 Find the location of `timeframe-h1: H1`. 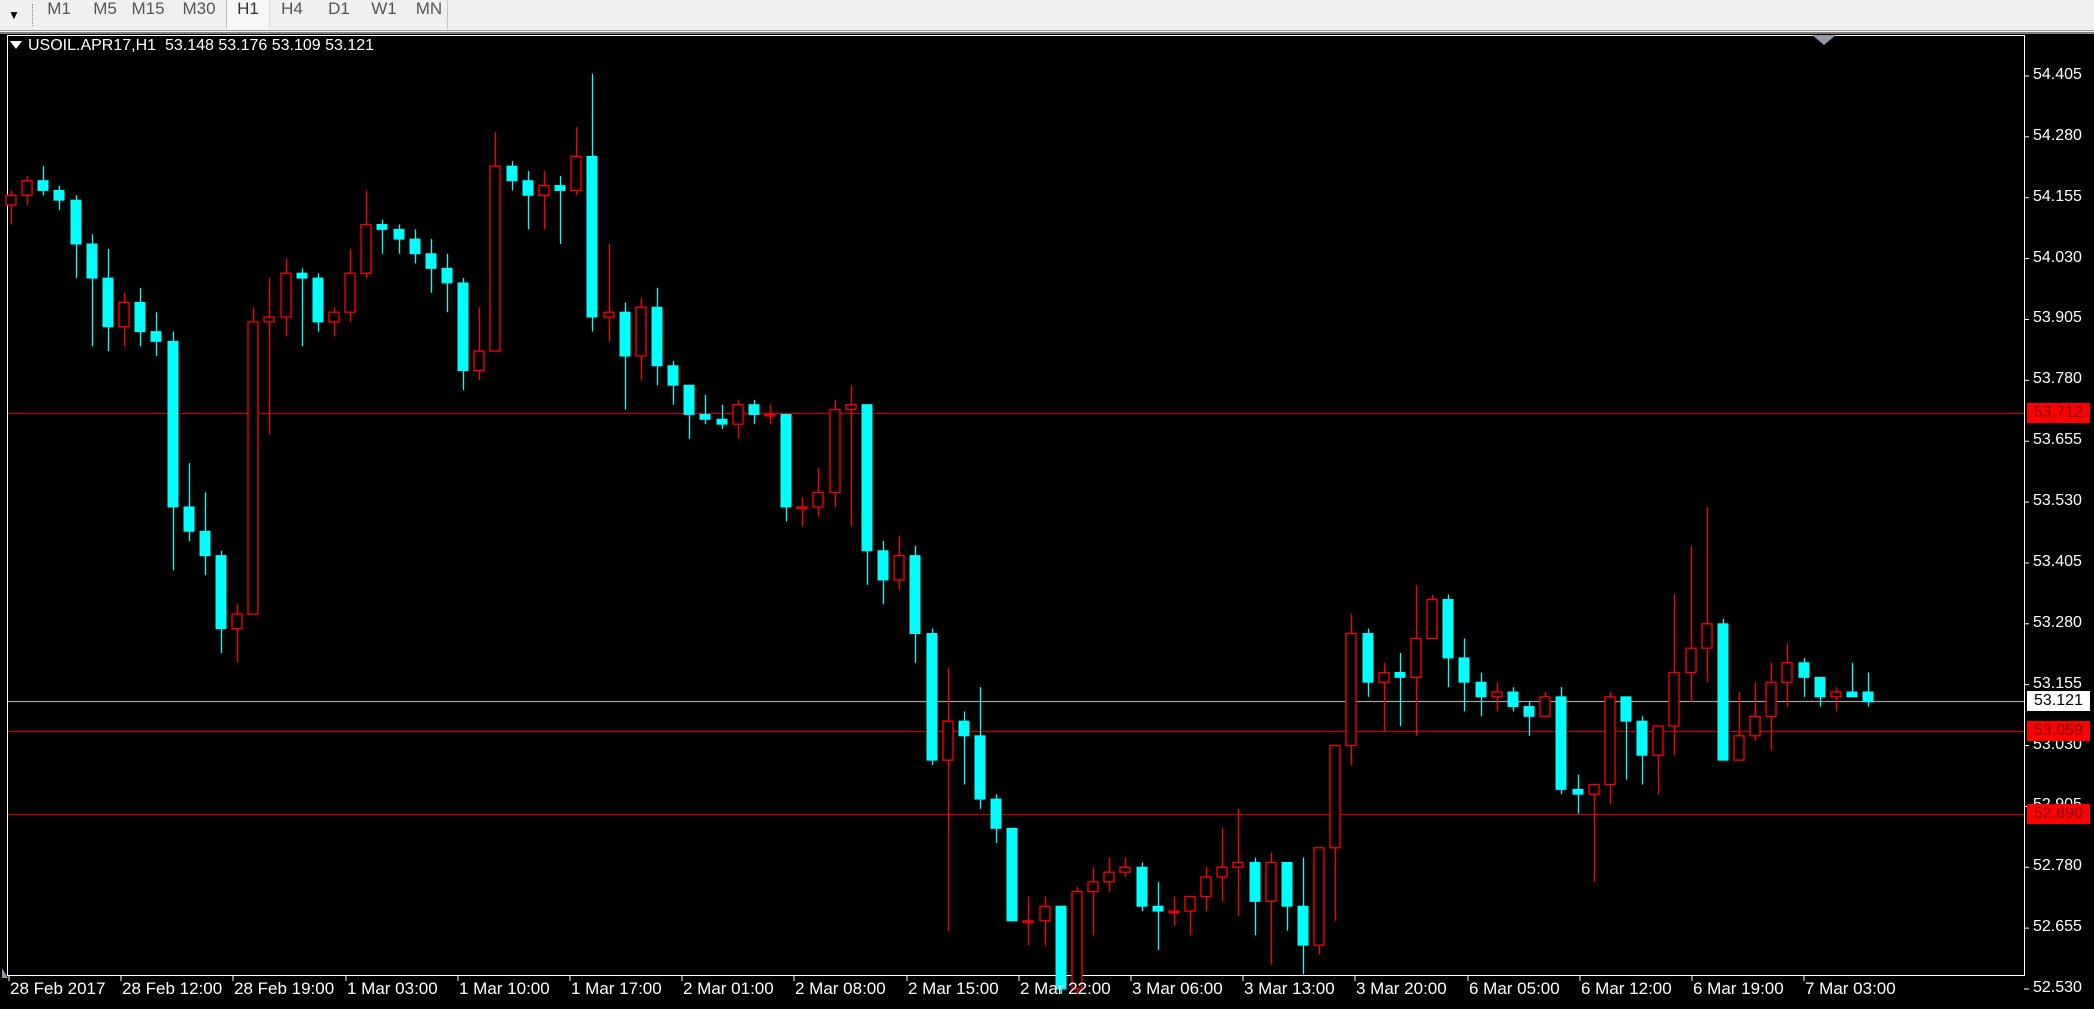

timeframe-h1: H1 is located at coordinates (248, 14).